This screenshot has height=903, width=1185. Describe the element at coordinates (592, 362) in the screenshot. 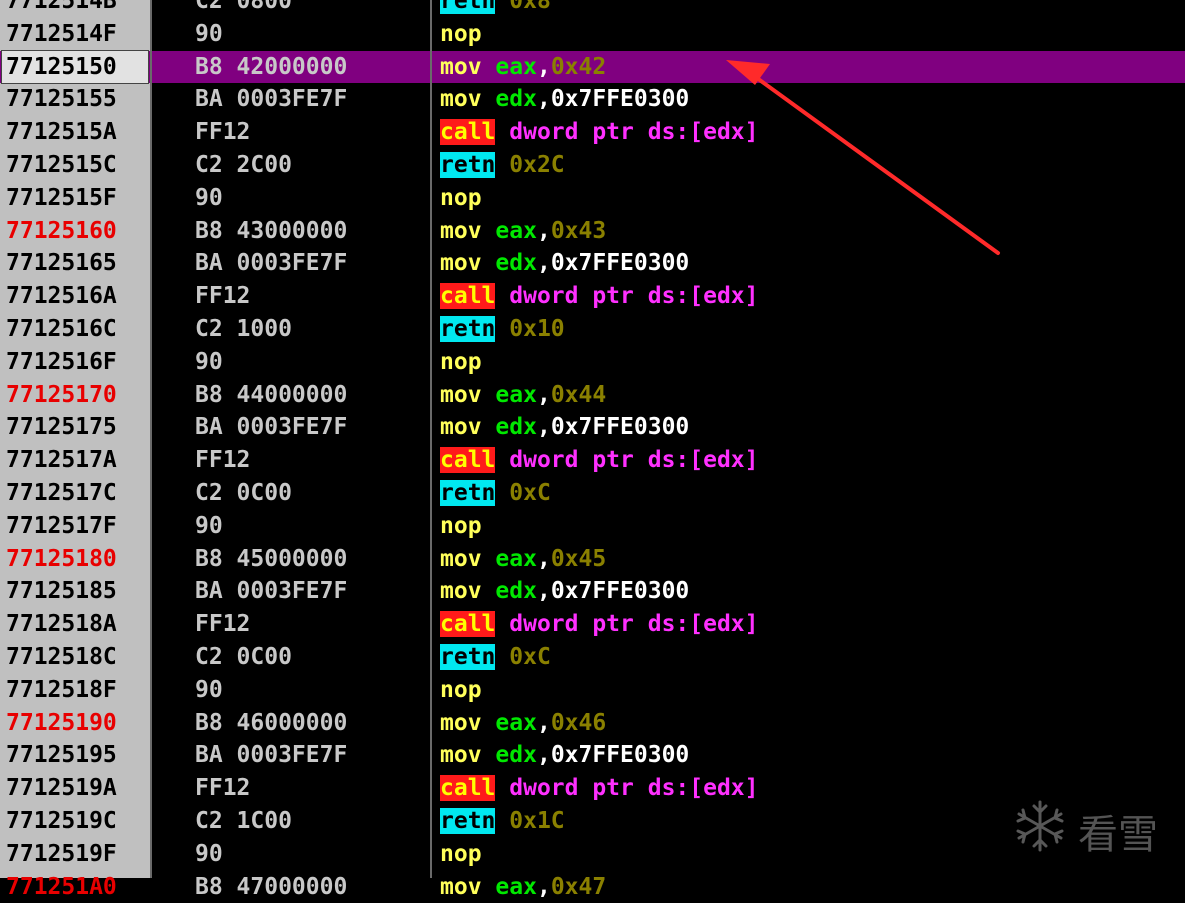

I see `instruction-row: 7712516F 90 nop` at that location.